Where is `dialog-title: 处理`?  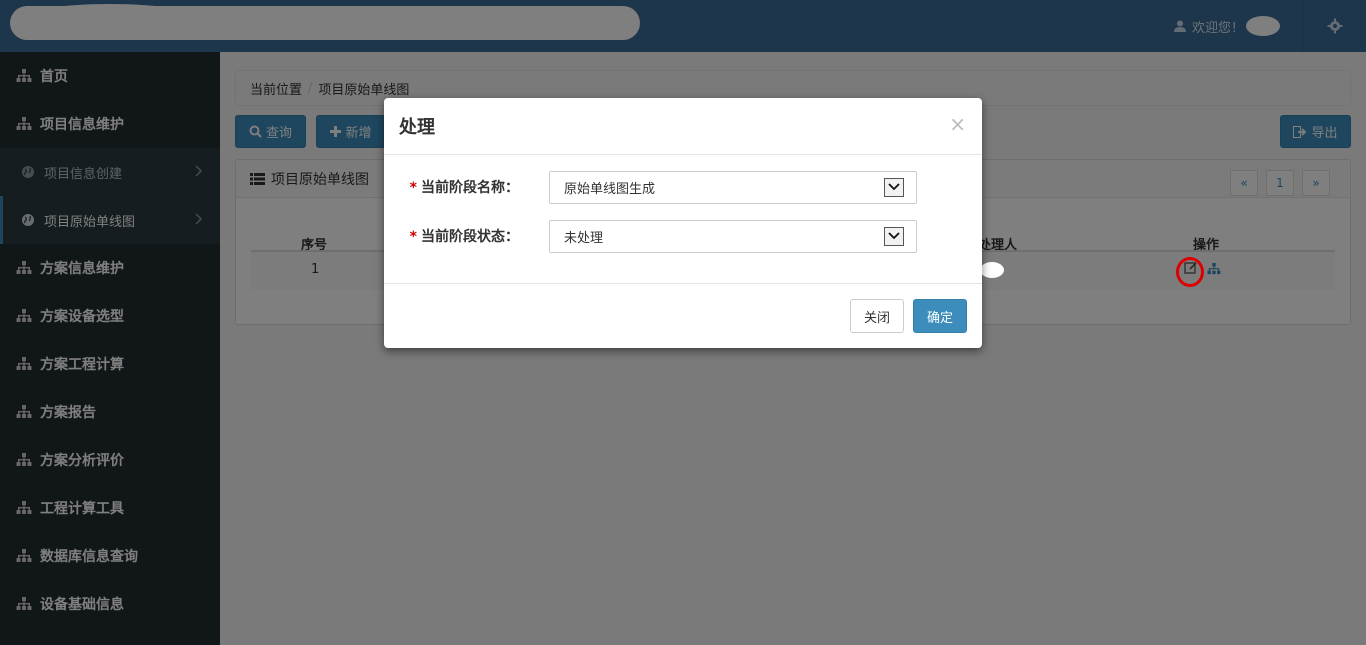 dialog-title: 处理 is located at coordinates (417, 127).